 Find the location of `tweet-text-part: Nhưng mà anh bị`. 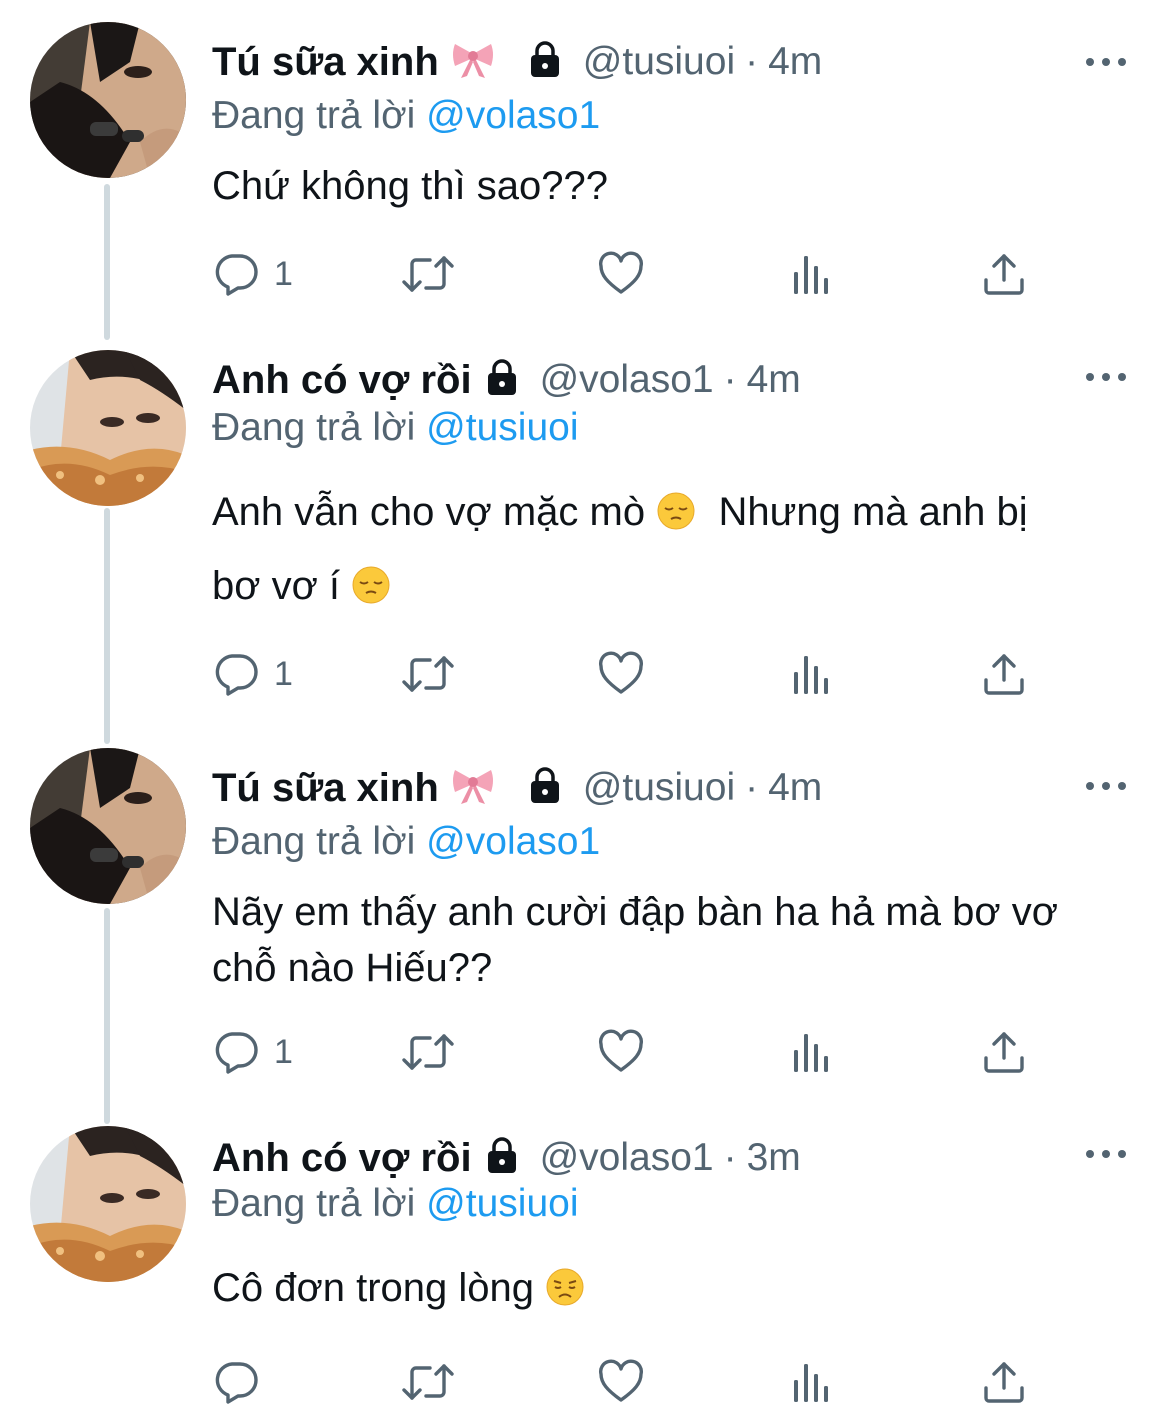

tweet-text-part: Nhưng mà anh bị is located at coordinates (873, 512).